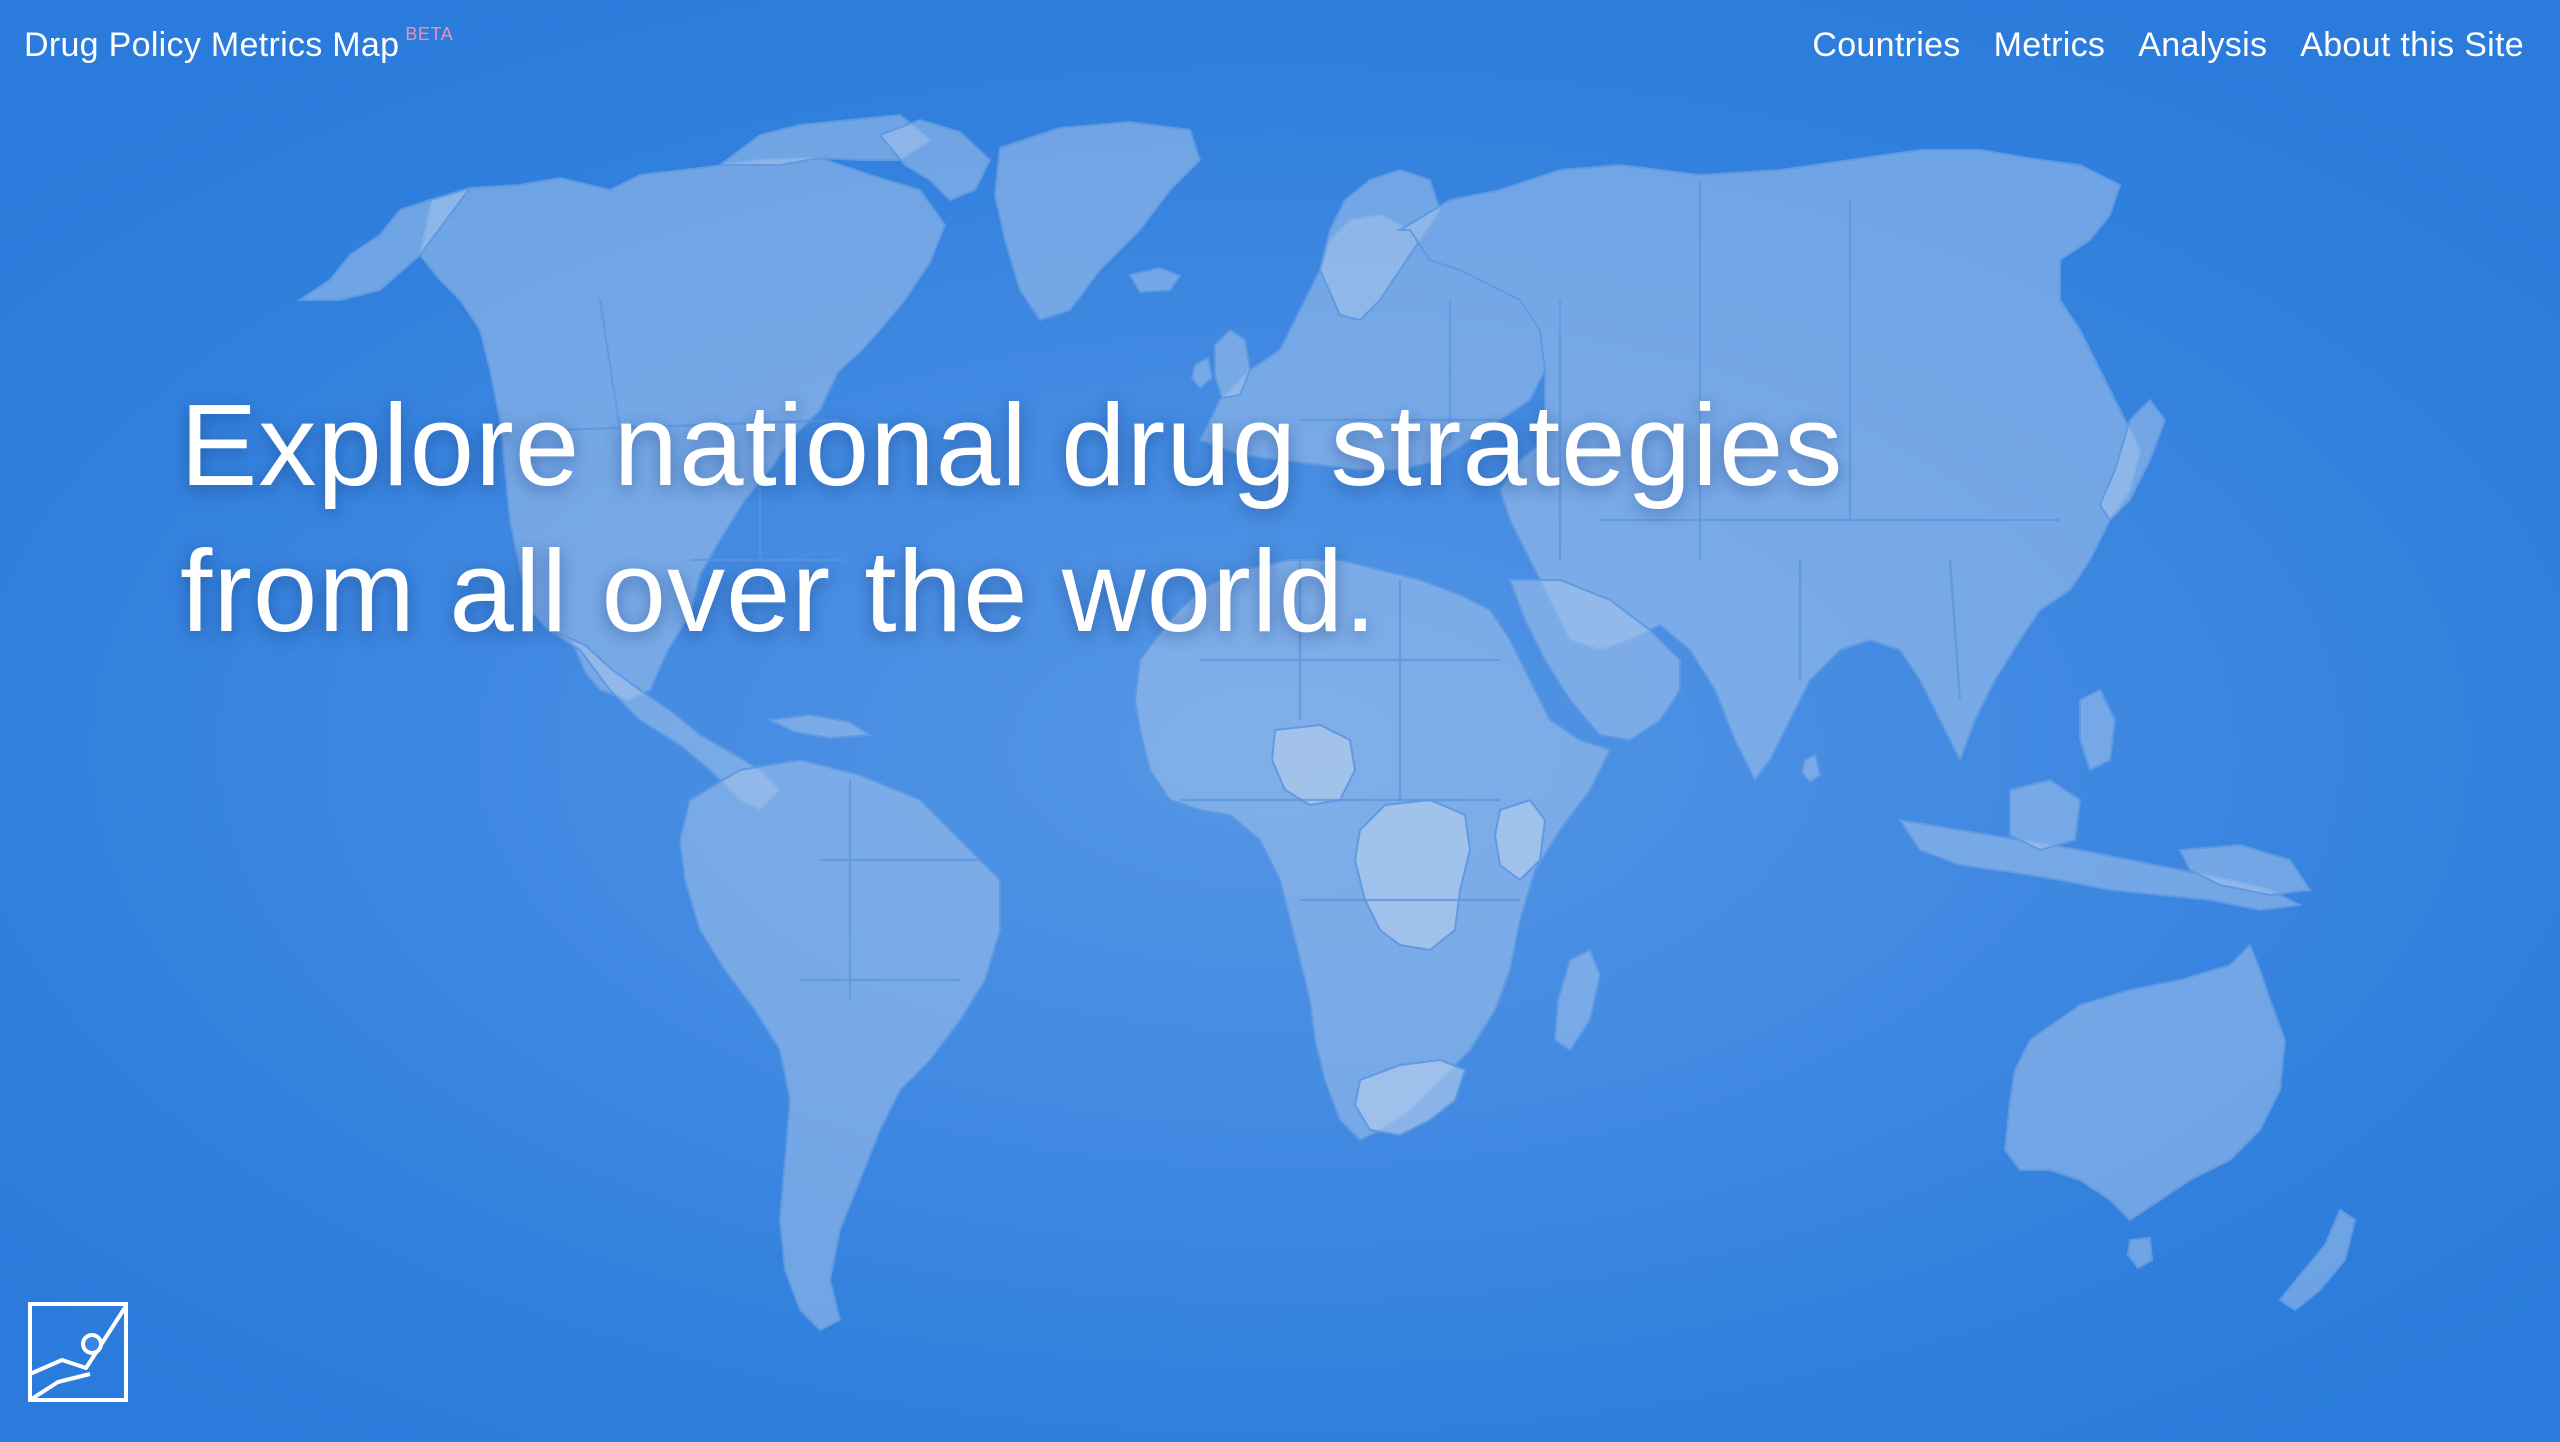 The height and width of the screenshot is (1442, 2560). I want to click on hero-line-1: Explore national drug strategies, so click(1012, 445).